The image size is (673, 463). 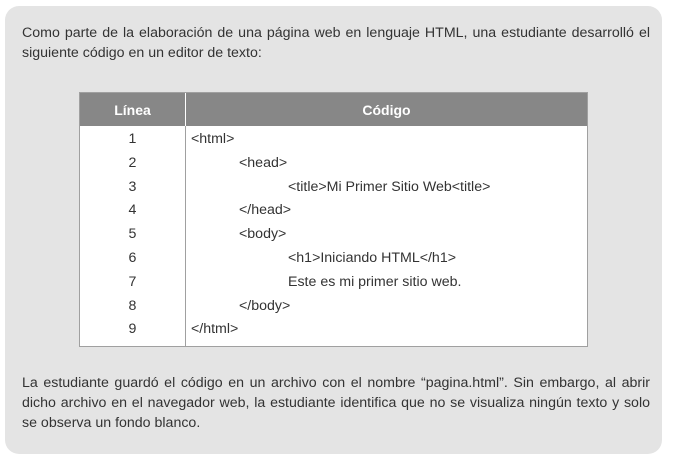 What do you see at coordinates (386, 109) in the screenshot?
I see `header-code: Código` at bounding box center [386, 109].